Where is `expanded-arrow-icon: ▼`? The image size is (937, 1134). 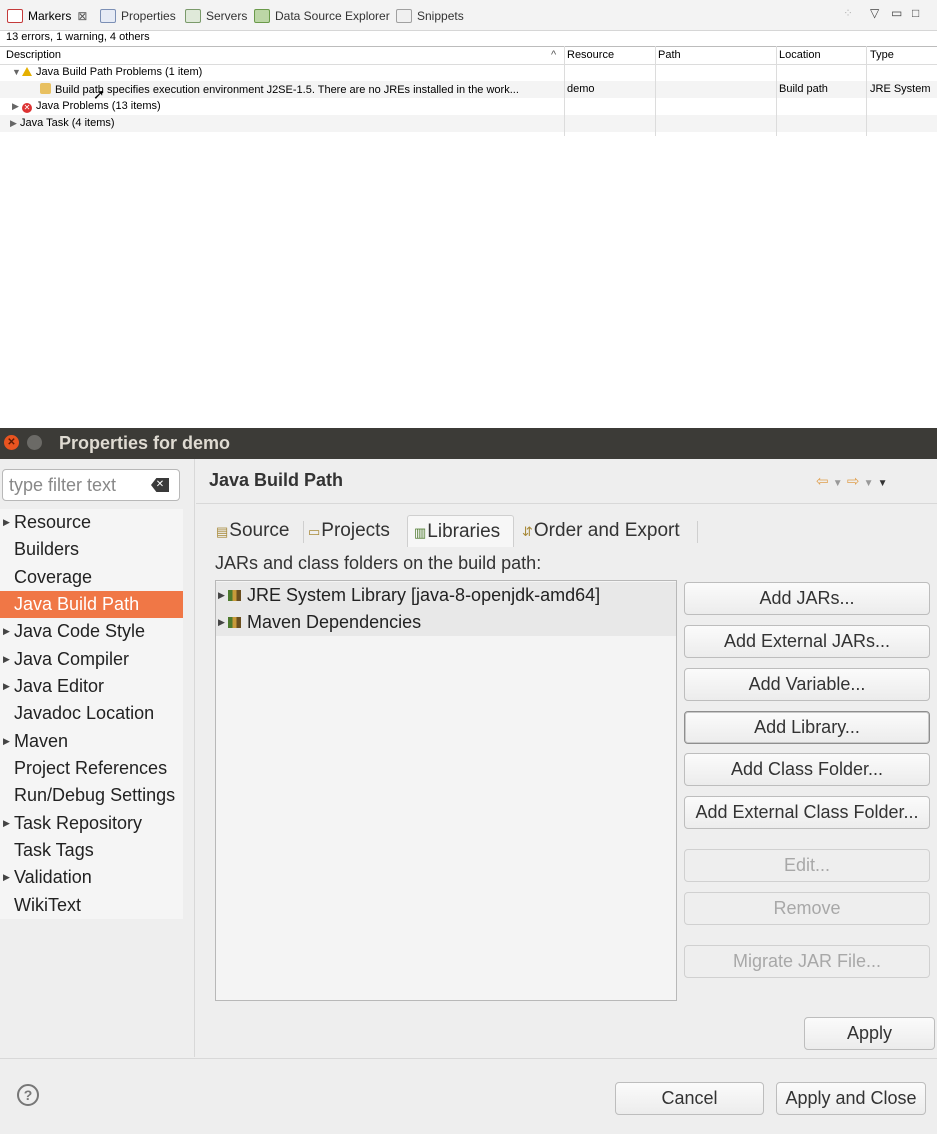
expanded-arrow-icon: ▼ is located at coordinates (17, 72).